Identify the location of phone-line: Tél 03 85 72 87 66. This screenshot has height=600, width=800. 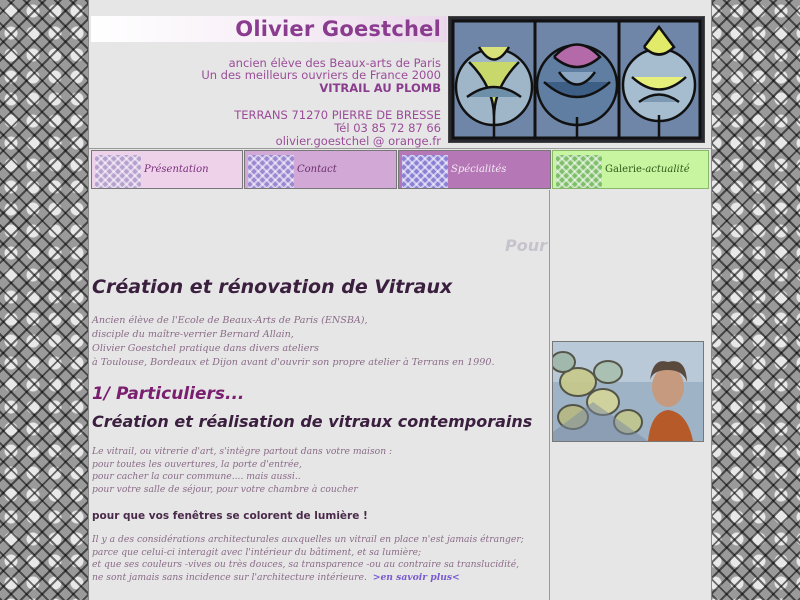
(387, 128).